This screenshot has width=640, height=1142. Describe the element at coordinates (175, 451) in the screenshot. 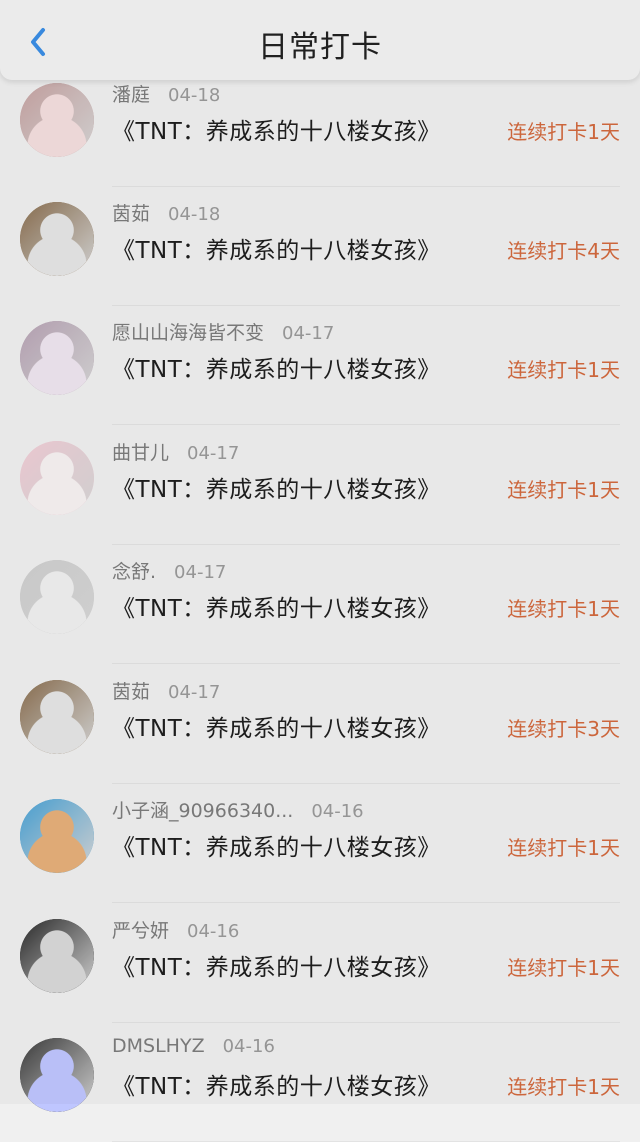

I see `name-date-line: 曲甘儿 04-17` at that location.